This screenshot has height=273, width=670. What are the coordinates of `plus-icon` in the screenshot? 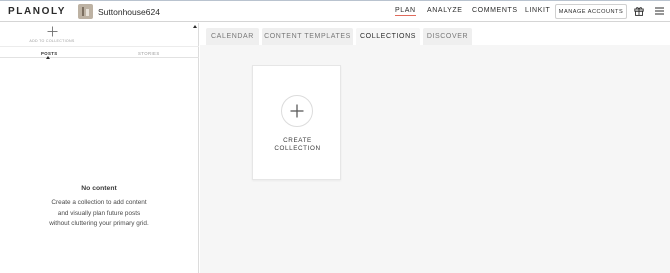 It's located at (297, 111).